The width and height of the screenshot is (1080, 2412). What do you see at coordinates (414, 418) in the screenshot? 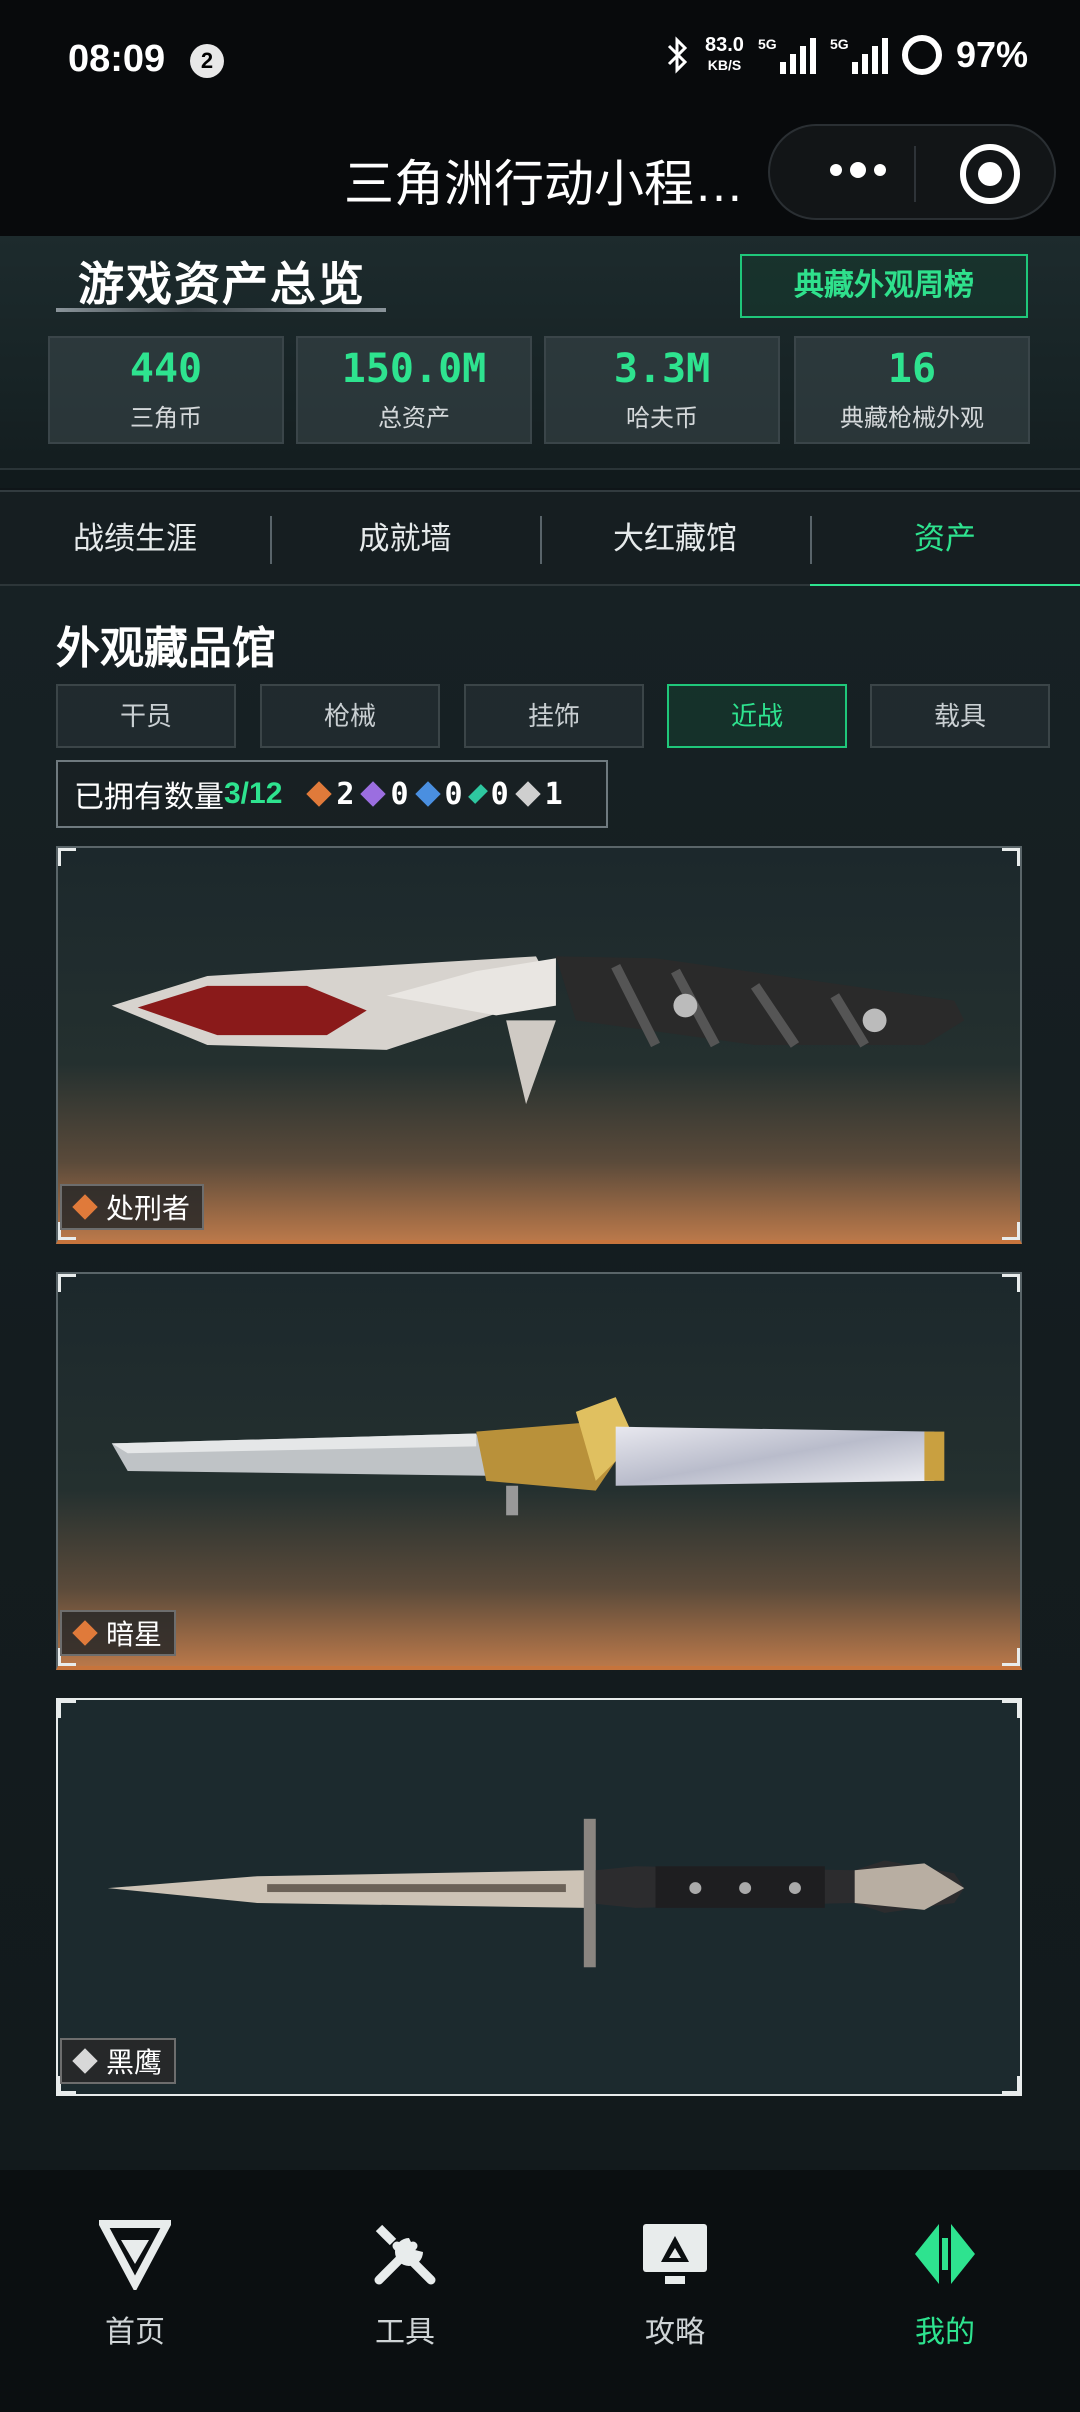
I see `stat-label: 总资产` at bounding box center [414, 418].